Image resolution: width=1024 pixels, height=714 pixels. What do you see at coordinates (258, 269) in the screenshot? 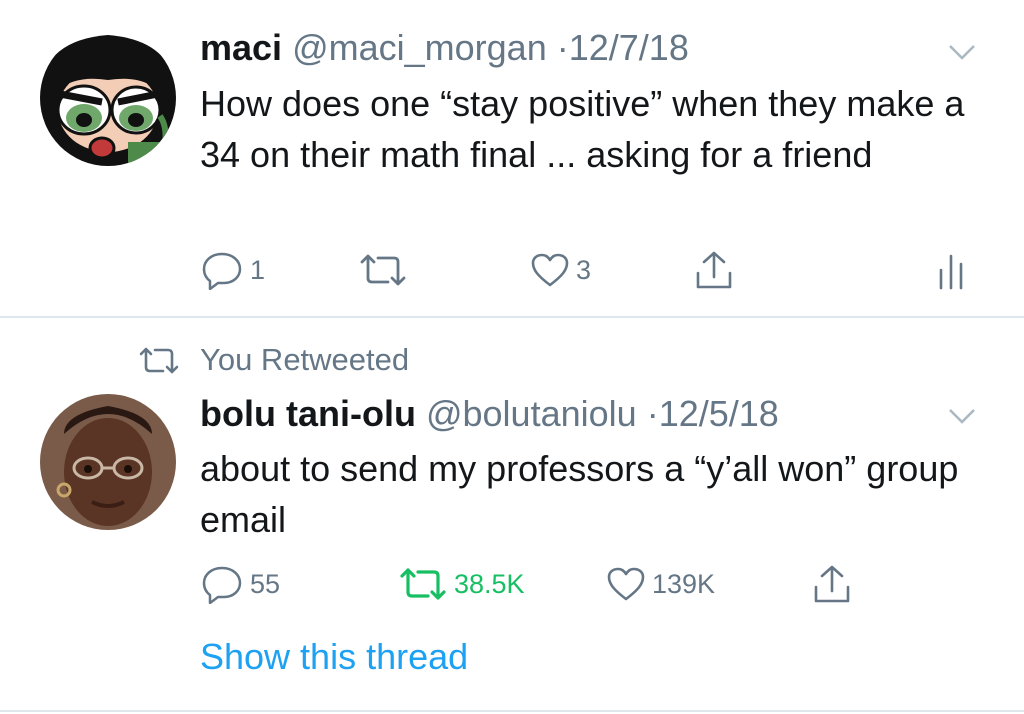
I see `reply-count: 1` at bounding box center [258, 269].